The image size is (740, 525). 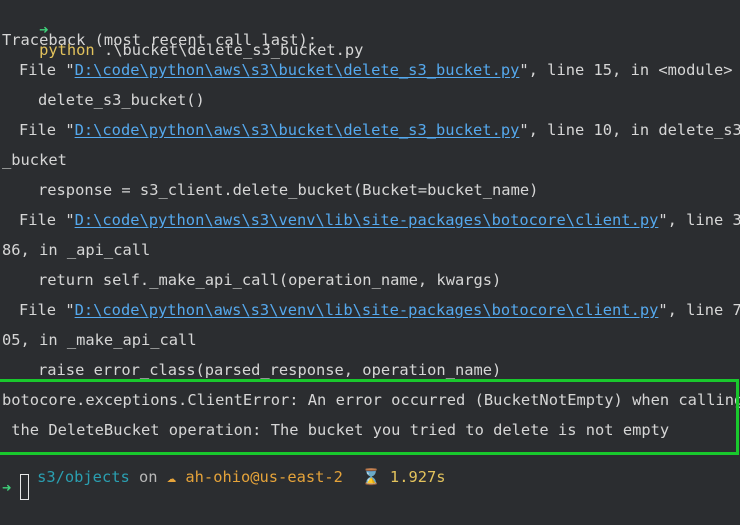 What do you see at coordinates (699, 220) in the screenshot?
I see `frame-suffix: ", line 3` at bounding box center [699, 220].